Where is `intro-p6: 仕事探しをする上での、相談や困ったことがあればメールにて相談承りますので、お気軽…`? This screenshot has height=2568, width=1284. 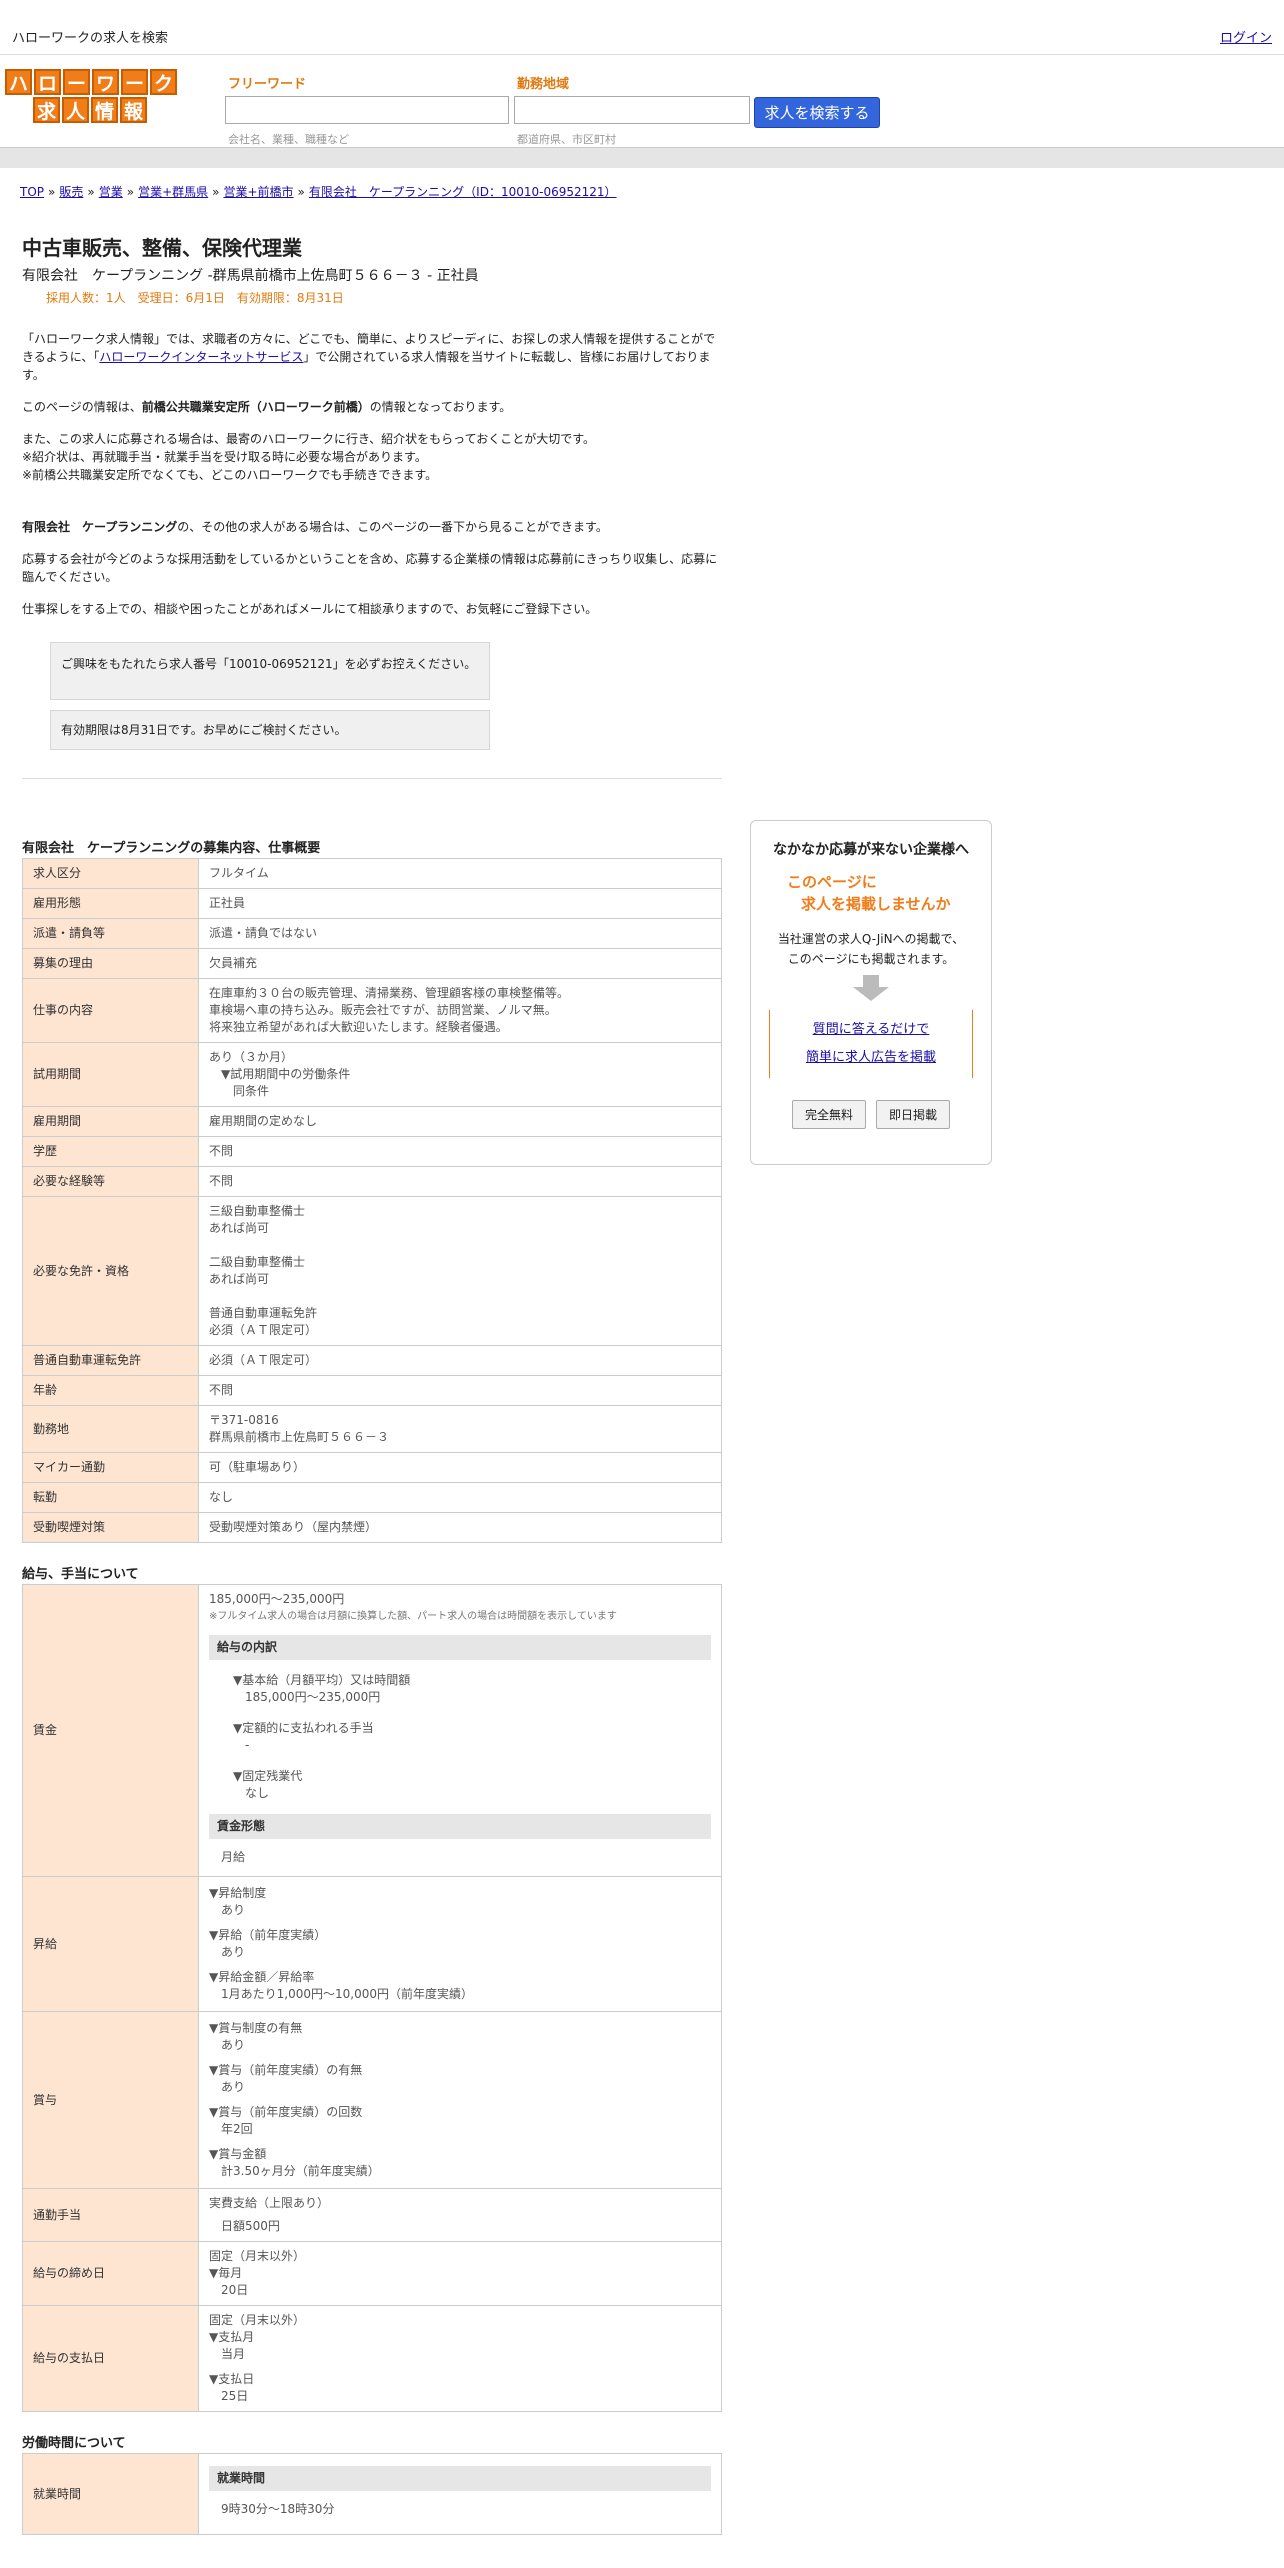 intro-p6: 仕事探しをする上での、相談や困ったことがあればメールにて相談承りますので、お気軽… is located at coordinates (310, 609).